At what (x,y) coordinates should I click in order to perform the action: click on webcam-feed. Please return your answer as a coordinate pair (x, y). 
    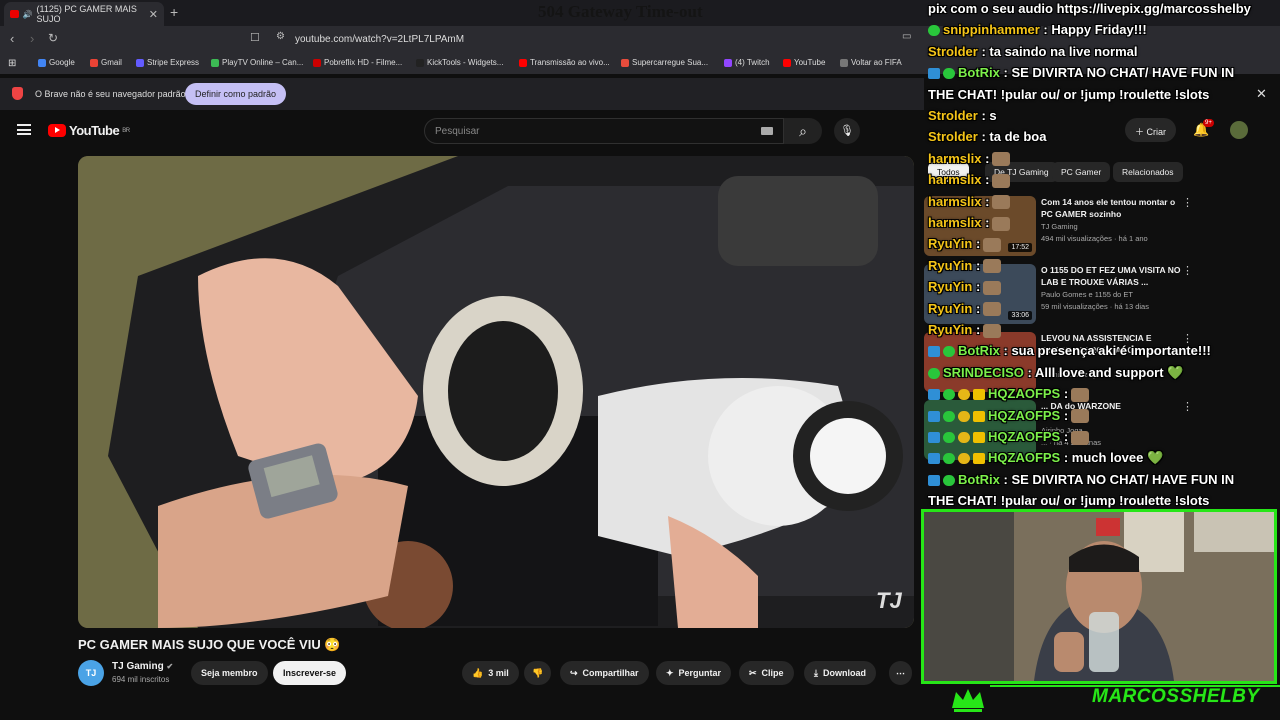
    Looking at the image, I should click on (1099, 596).